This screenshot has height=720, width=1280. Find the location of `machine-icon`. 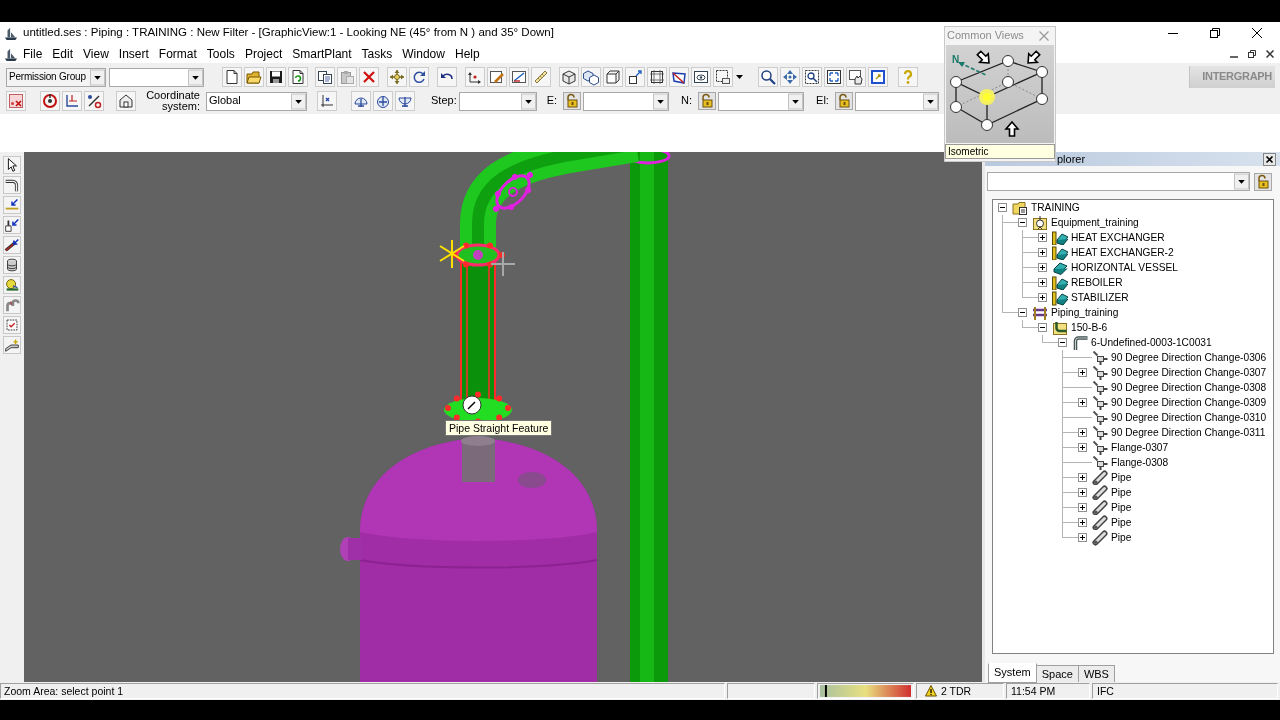

machine-icon is located at coordinates (1060, 237).